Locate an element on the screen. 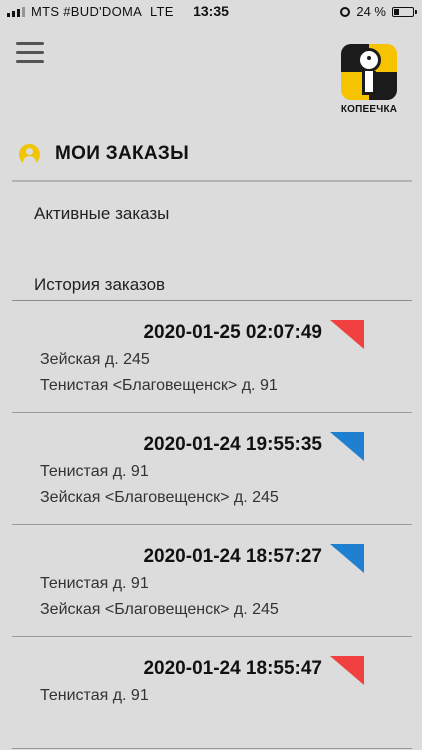 This screenshot has width=422, height=750. alarm-icon is located at coordinates (345, 11).